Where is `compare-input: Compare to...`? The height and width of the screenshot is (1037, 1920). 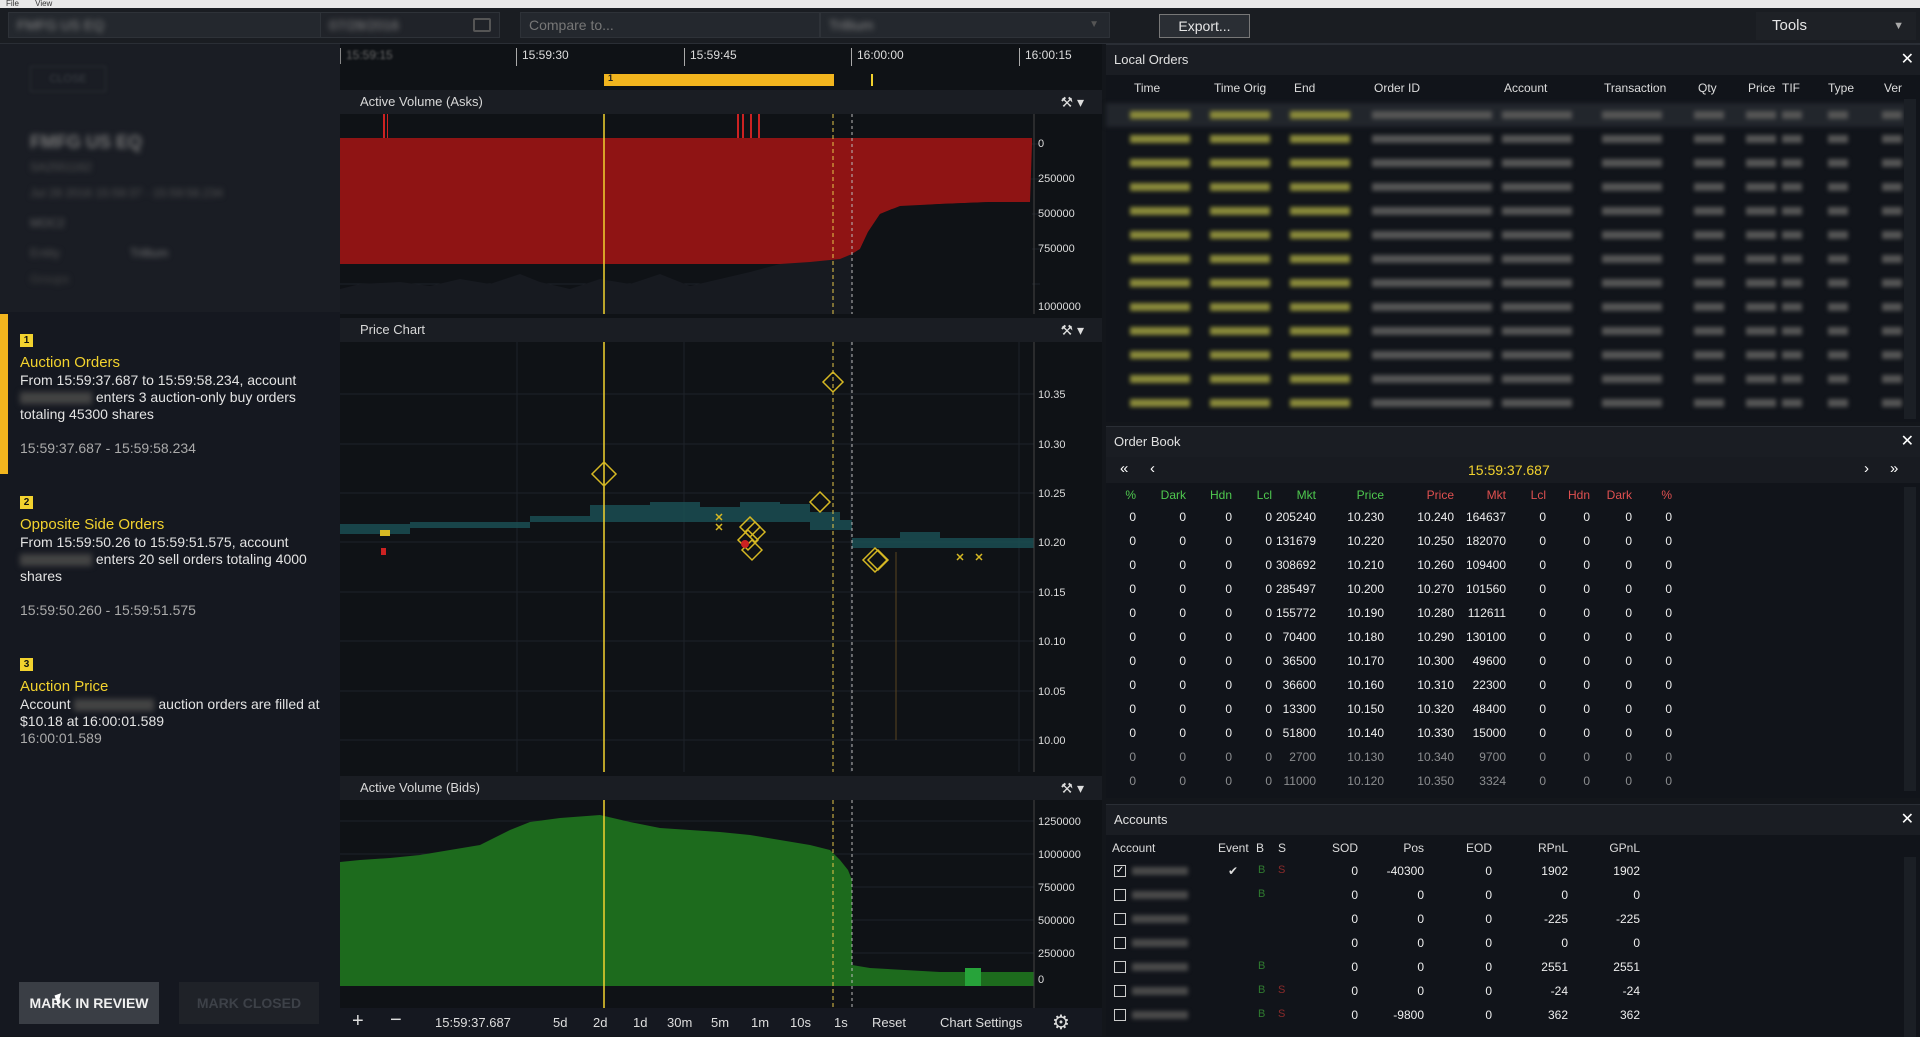
compare-input: Compare to... is located at coordinates (670, 25).